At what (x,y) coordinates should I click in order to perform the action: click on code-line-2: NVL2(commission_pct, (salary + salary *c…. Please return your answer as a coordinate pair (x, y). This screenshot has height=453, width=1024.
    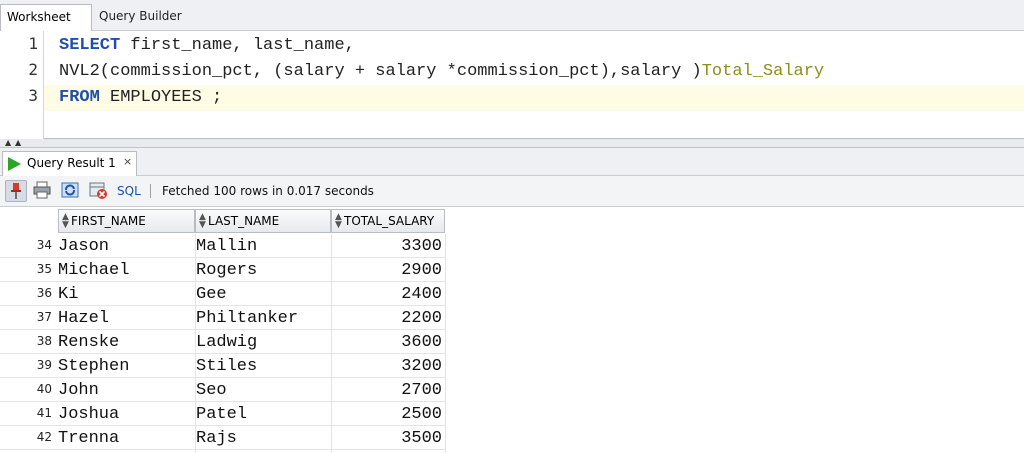
    Looking at the image, I should click on (534, 72).